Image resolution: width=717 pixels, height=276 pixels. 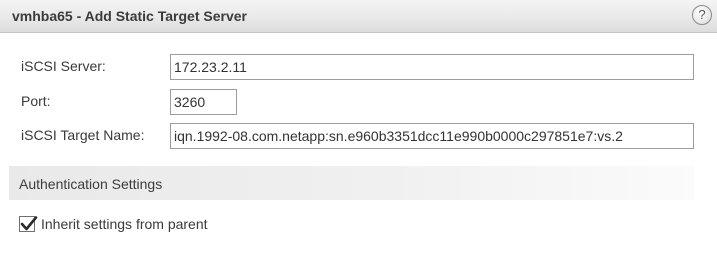 What do you see at coordinates (91, 184) in the screenshot?
I see `authentication-settings-title: Authentication Settings` at bounding box center [91, 184].